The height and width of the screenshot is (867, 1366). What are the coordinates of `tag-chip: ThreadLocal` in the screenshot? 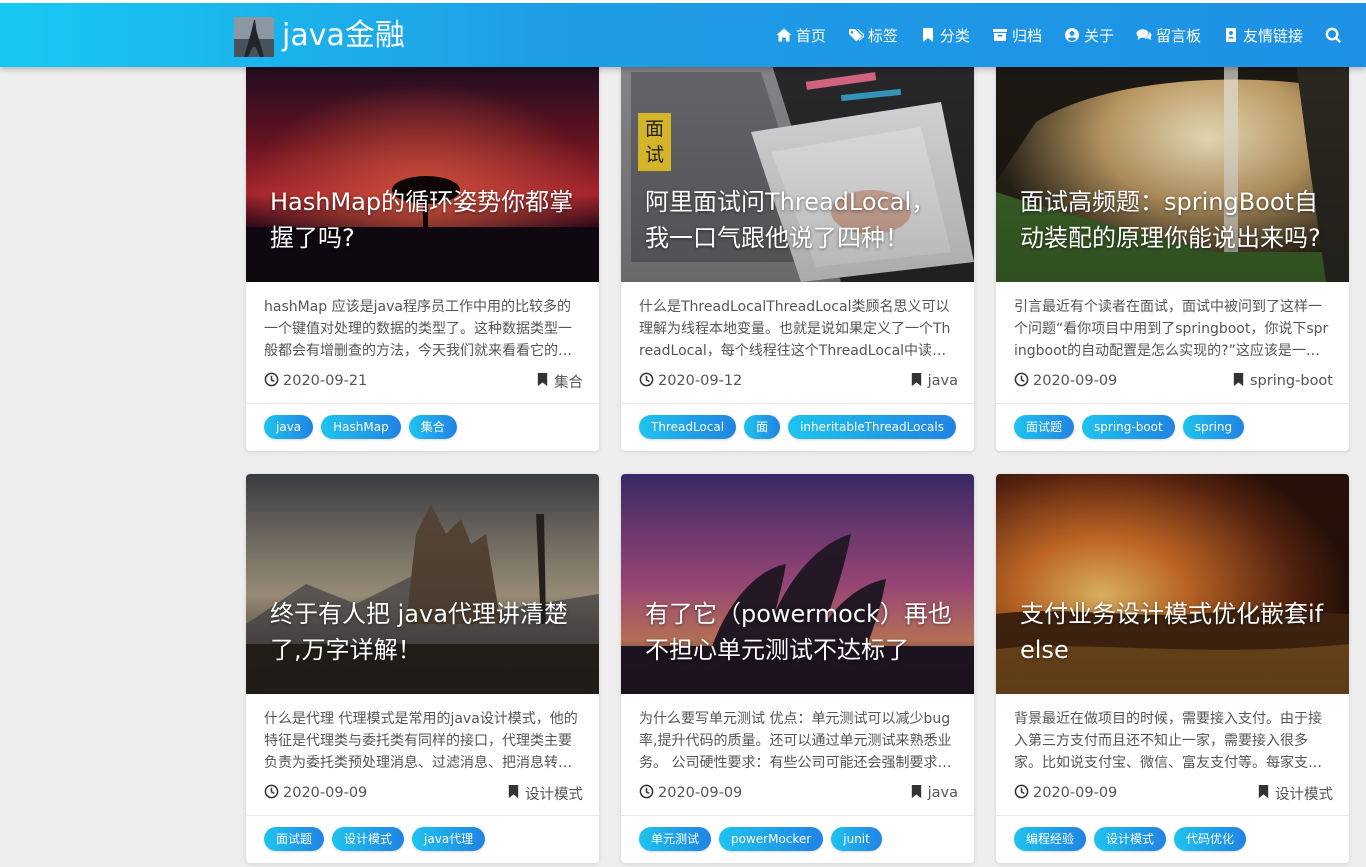 It's located at (688, 427).